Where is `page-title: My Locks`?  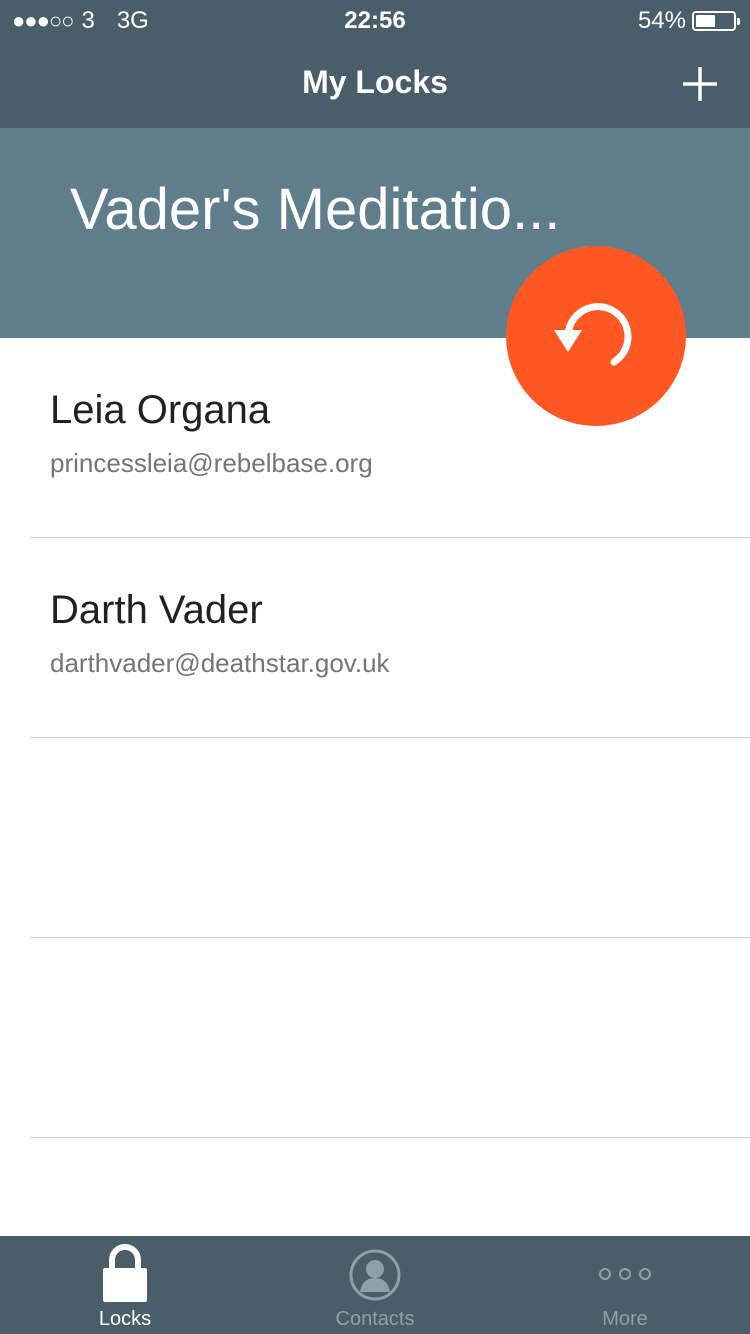 page-title: My Locks is located at coordinates (375, 82).